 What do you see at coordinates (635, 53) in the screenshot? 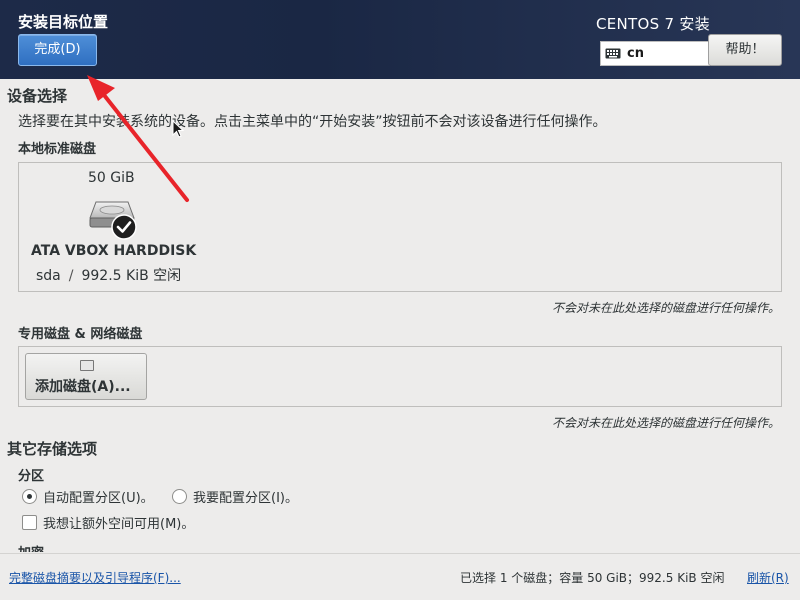
I see `keyboard-layout-label: cn` at bounding box center [635, 53].